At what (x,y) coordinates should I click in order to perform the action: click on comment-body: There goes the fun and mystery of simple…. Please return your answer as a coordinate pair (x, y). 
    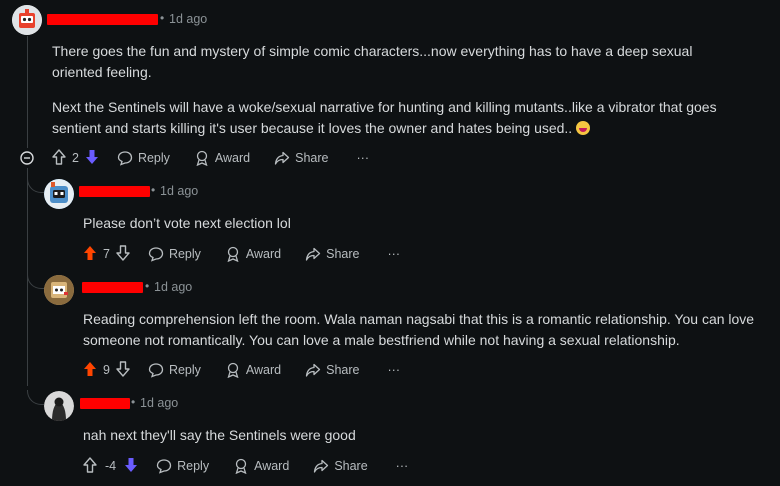
    Looking at the image, I should click on (402, 62).